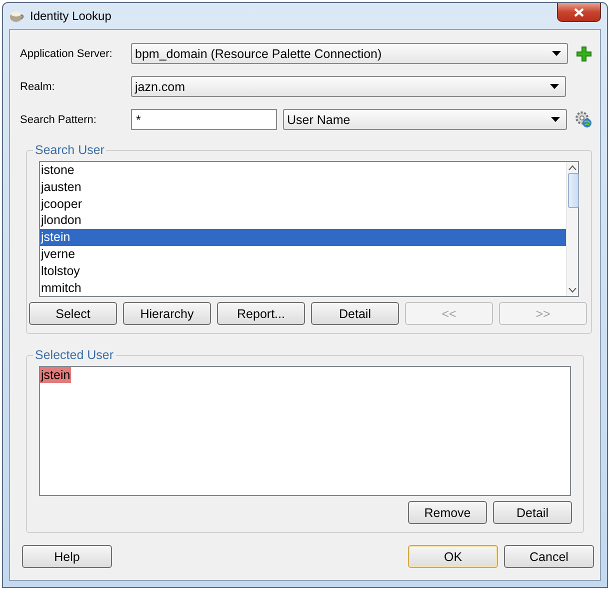 The height and width of the screenshot is (590, 610). I want to click on user-list-item: jstein, so click(303, 237).